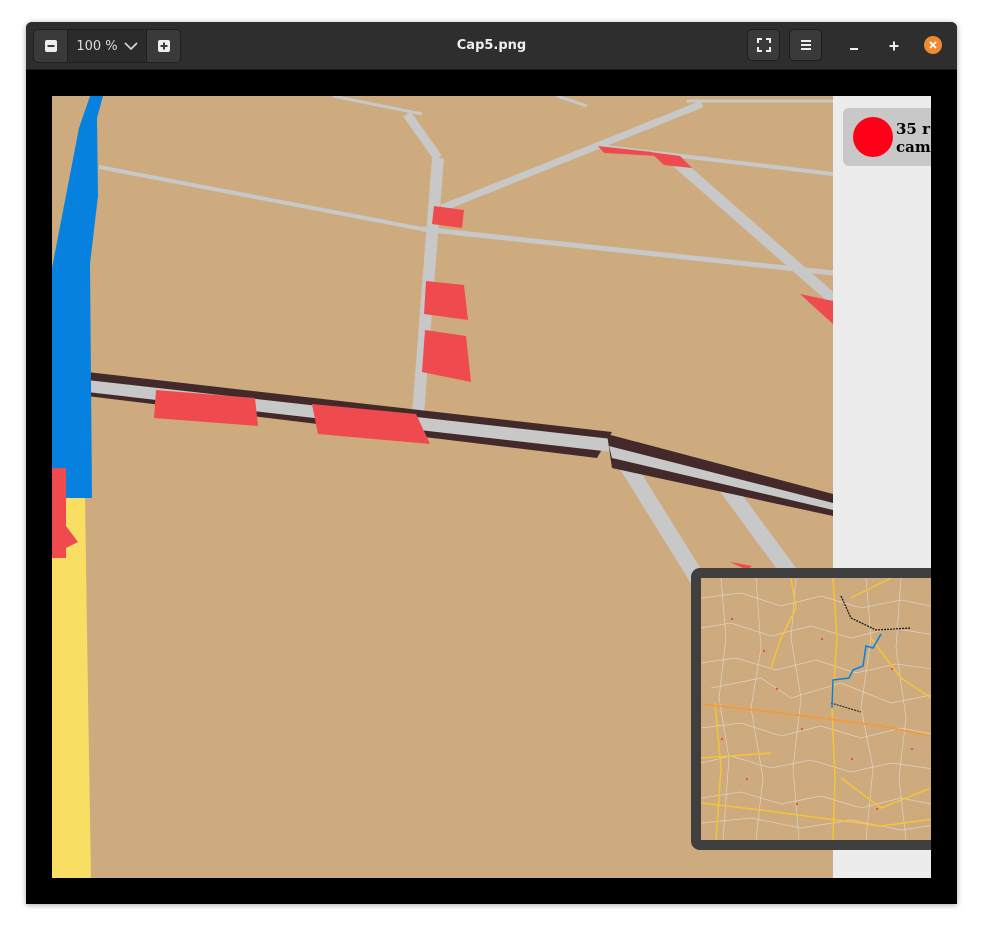 The height and width of the screenshot is (933, 983). I want to click on zoom-out-button, so click(50, 46).